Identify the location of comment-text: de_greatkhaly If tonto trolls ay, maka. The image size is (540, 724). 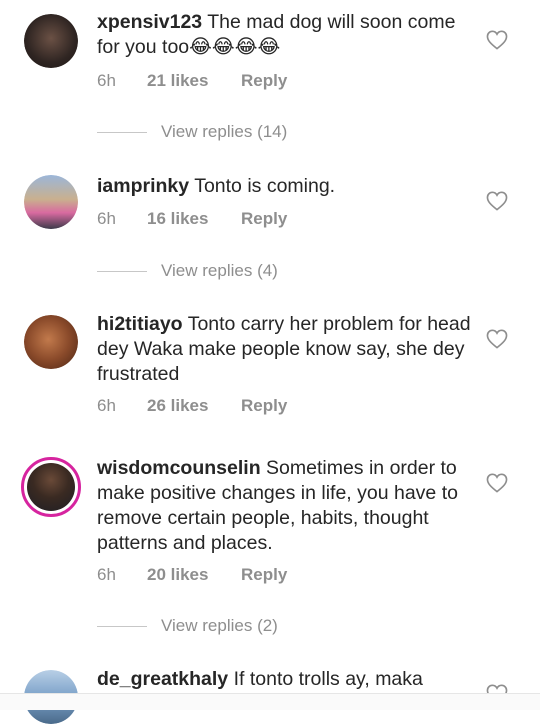
(284, 679).